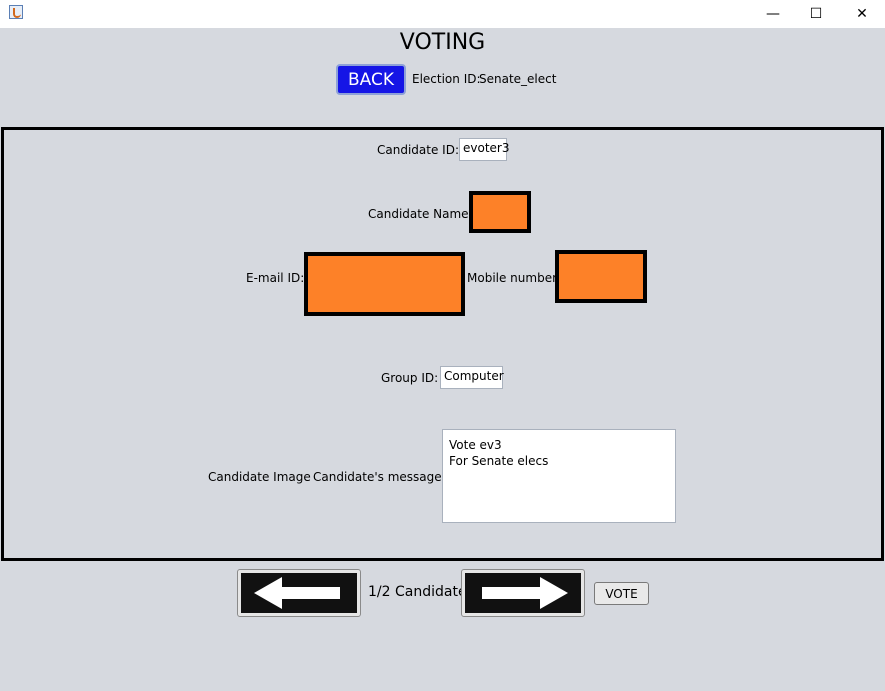 This screenshot has height=691, width=885. What do you see at coordinates (472, 377) in the screenshot?
I see `group-id-field: Computer` at bounding box center [472, 377].